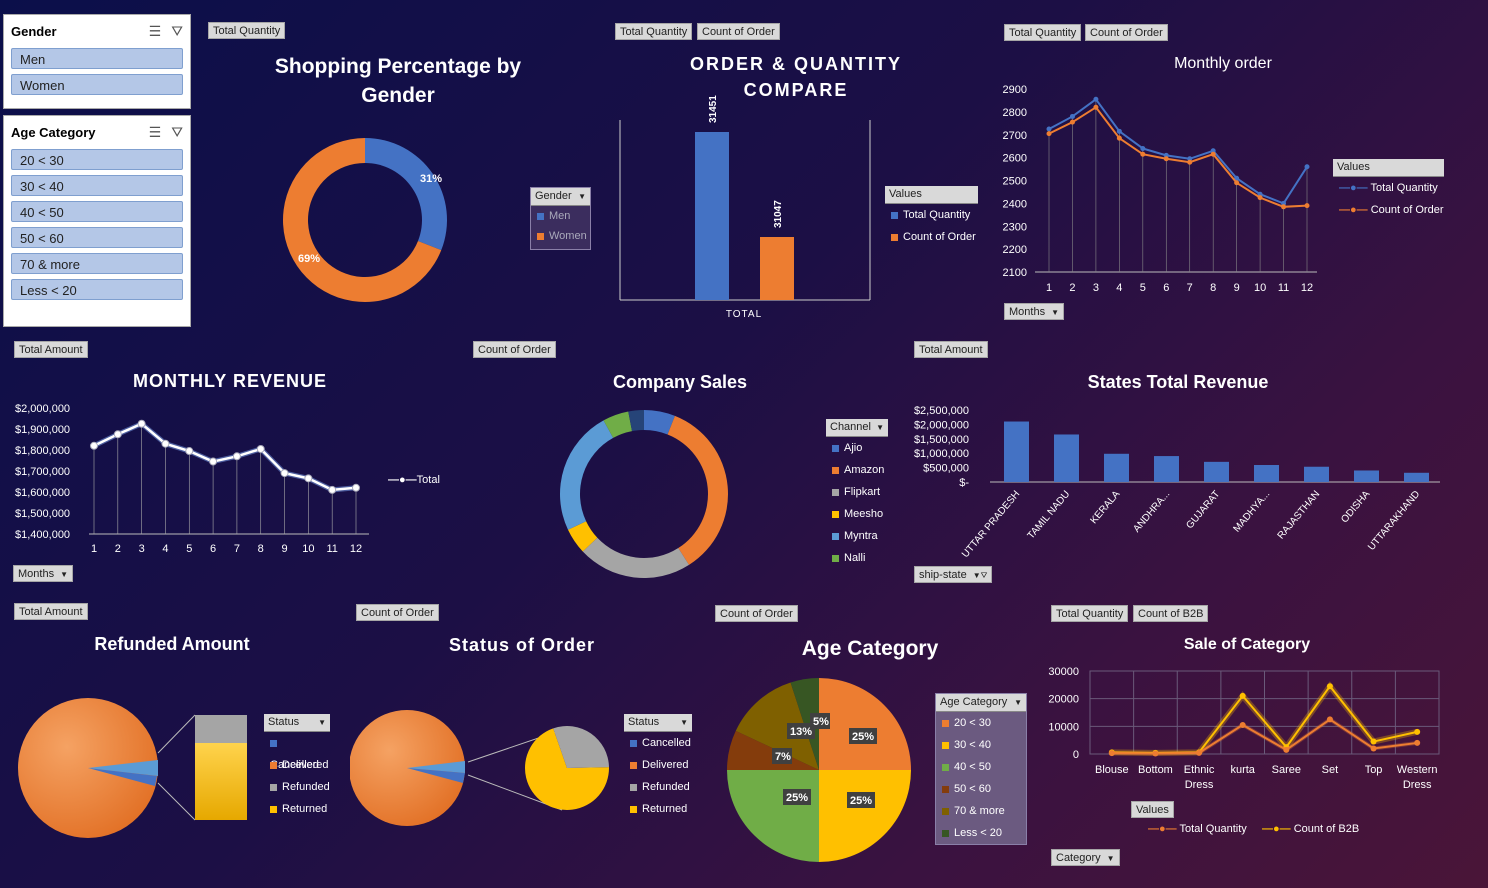 This screenshot has width=1488, height=888. I want to click on age-slicer-item: Less < 20, so click(97, 289).